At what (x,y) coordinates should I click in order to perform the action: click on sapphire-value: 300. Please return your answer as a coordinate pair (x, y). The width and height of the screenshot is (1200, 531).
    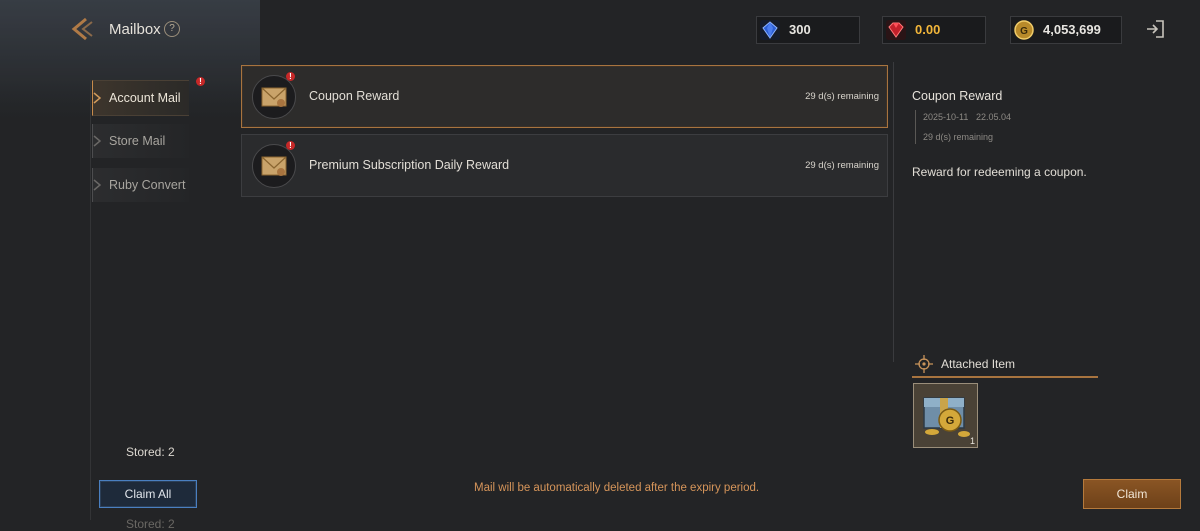
    Looking at the image, I should click on (800, 29).